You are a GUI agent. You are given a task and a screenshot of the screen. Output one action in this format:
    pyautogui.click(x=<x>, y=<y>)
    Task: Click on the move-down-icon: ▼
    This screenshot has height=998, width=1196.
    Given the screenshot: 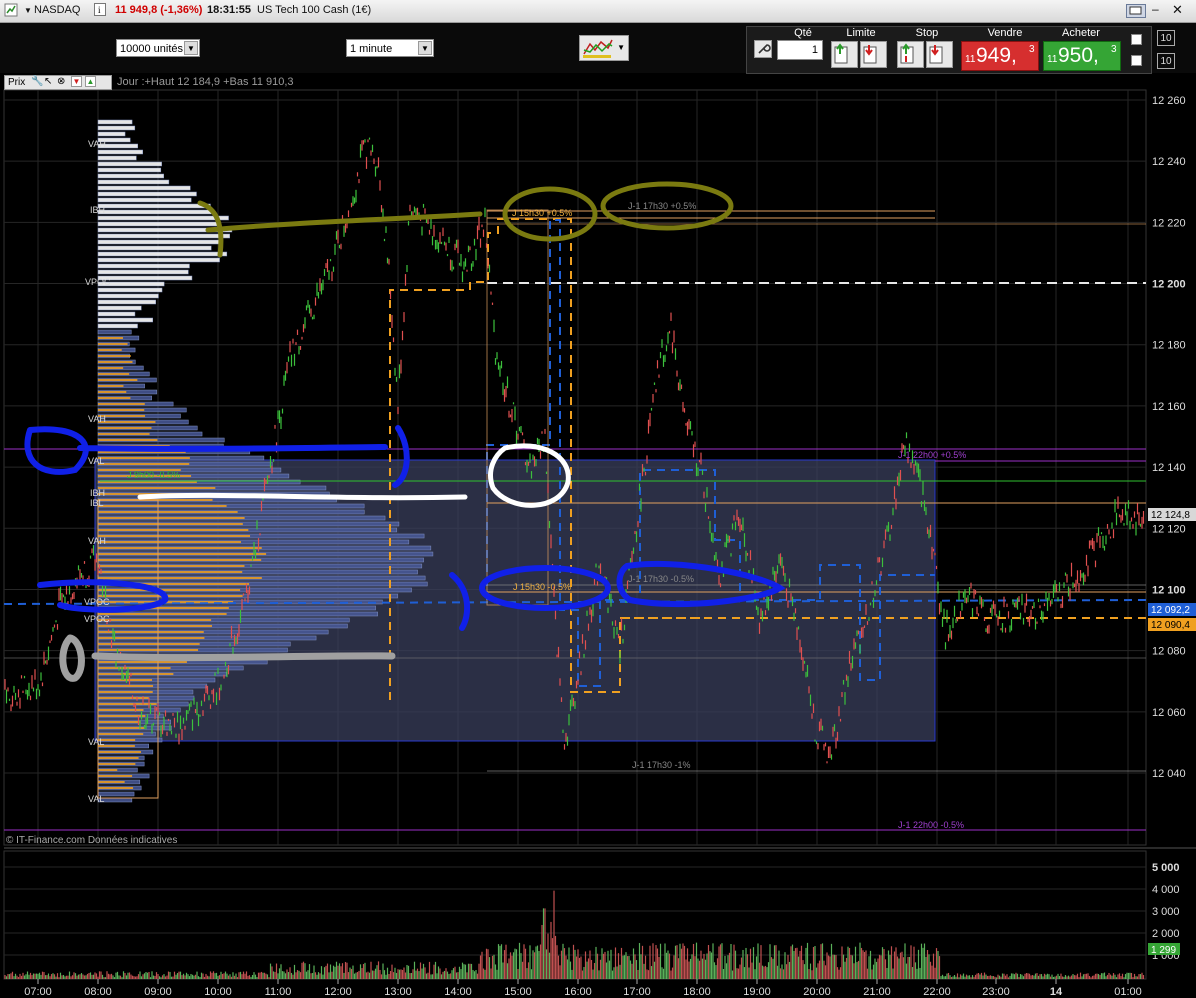 What is the action you would take?
    pyautogui.click(x=76, y=81)
    